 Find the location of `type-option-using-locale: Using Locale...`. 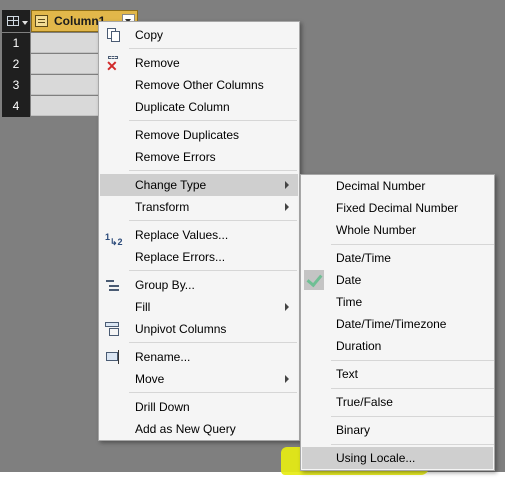

type-option-using-locale: Using Locale... is located at coordinates (397, 458).